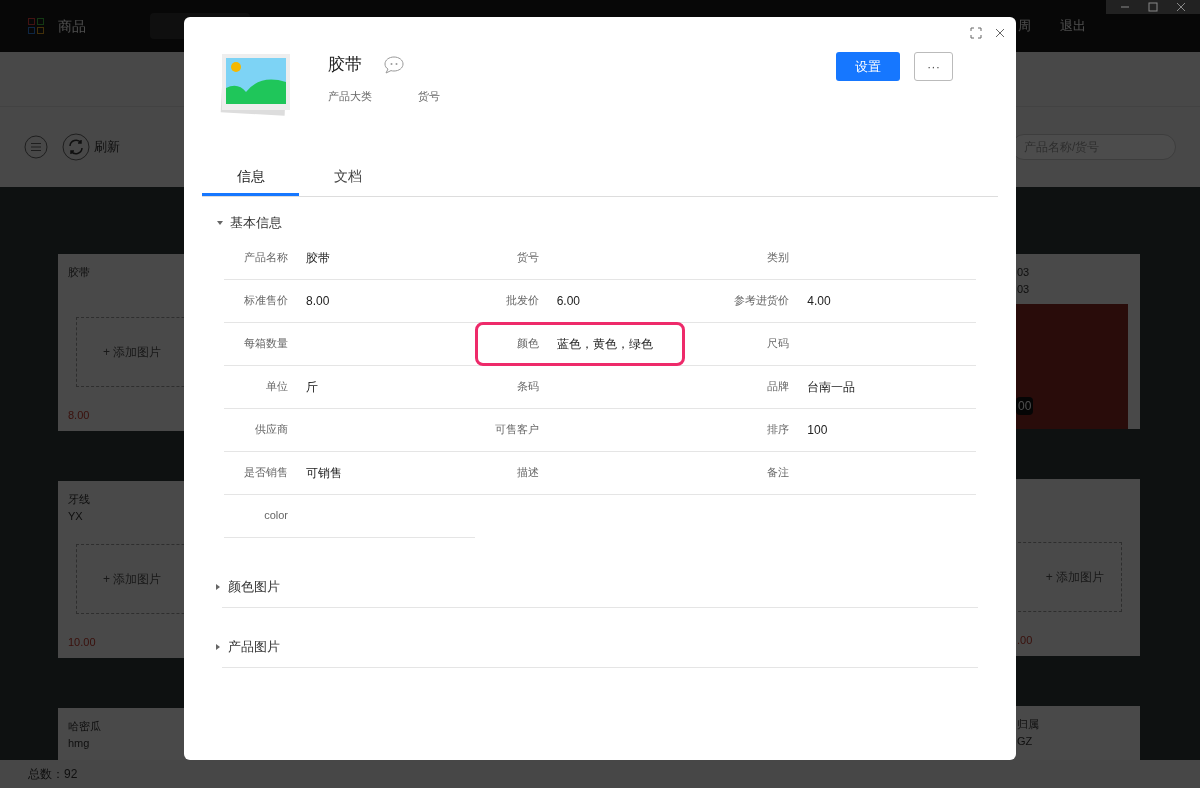  Describe the element at coordinates (868, 66) in the screenshot. I see `settings-button: 设置` at that location.